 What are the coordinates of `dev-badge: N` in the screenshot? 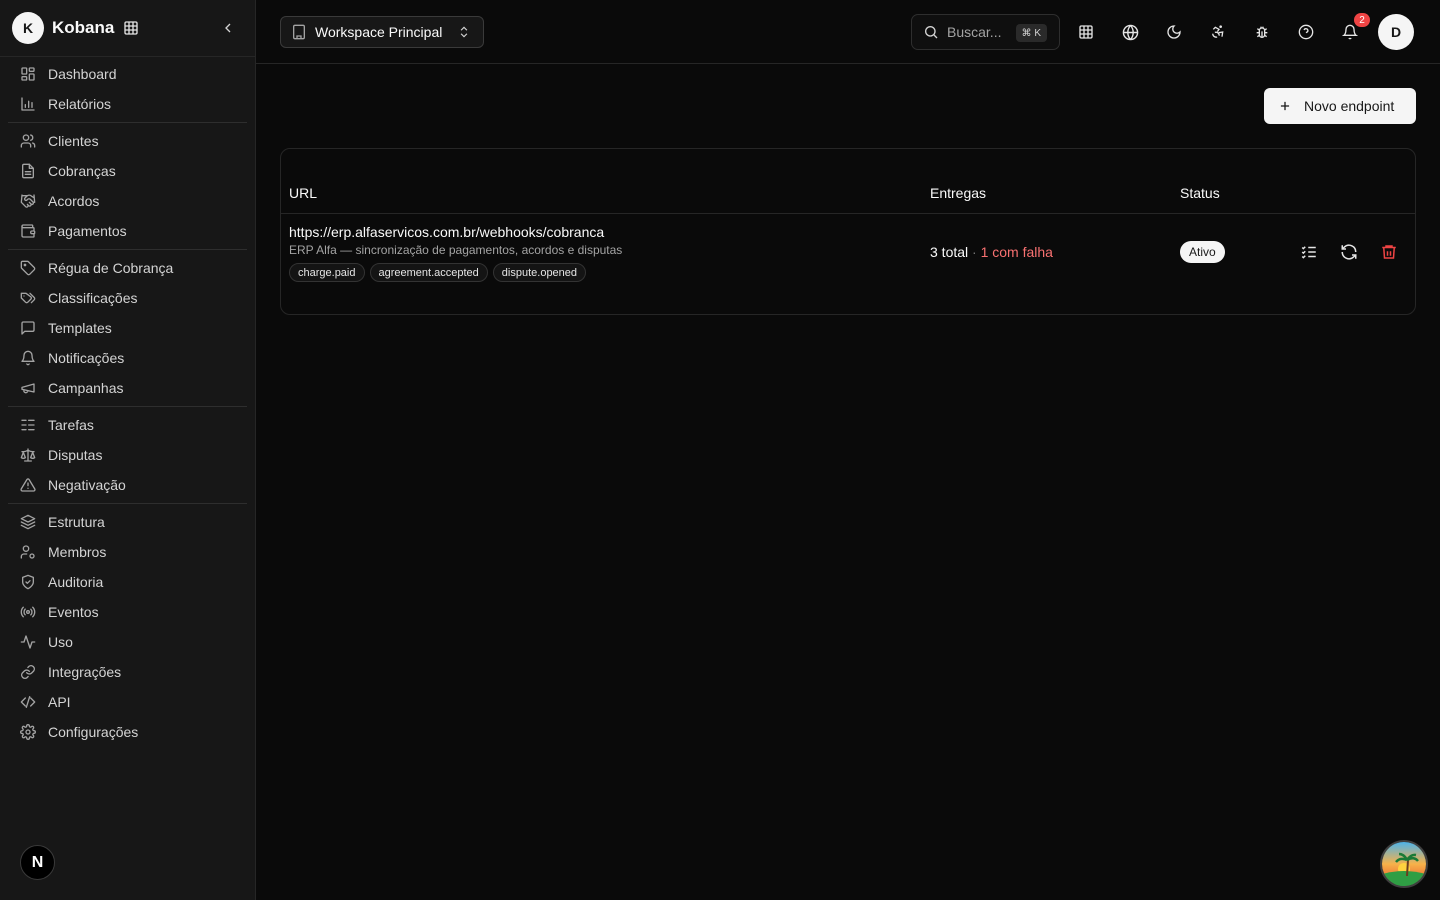 It's located at (37, 862).